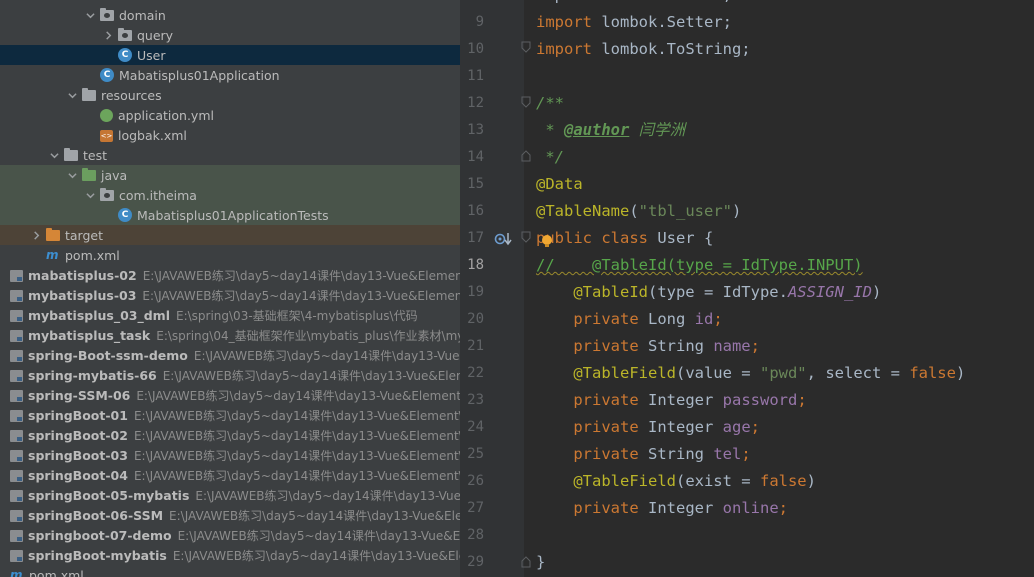 This screenshot has width=1034, height=577. Describe the element at coordinates (230, 235) in the screenshot. I see `tree-item: target` at that location.